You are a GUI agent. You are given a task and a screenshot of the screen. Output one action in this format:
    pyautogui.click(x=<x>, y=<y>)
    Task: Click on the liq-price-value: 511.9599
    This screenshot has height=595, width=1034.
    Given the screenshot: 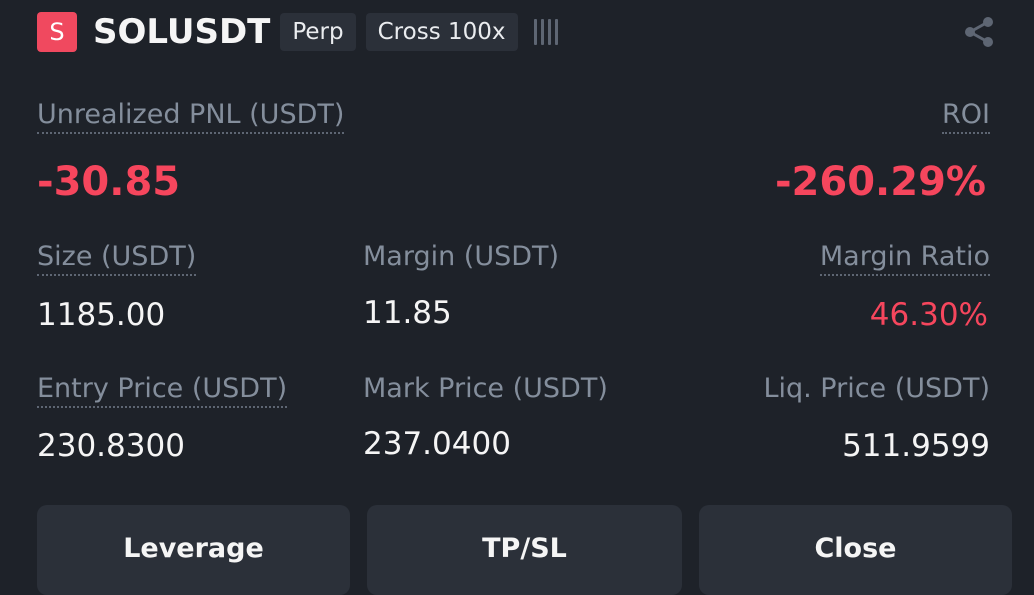 What is the action you would take?
    pyautogui.click(x=916, y=446)
    